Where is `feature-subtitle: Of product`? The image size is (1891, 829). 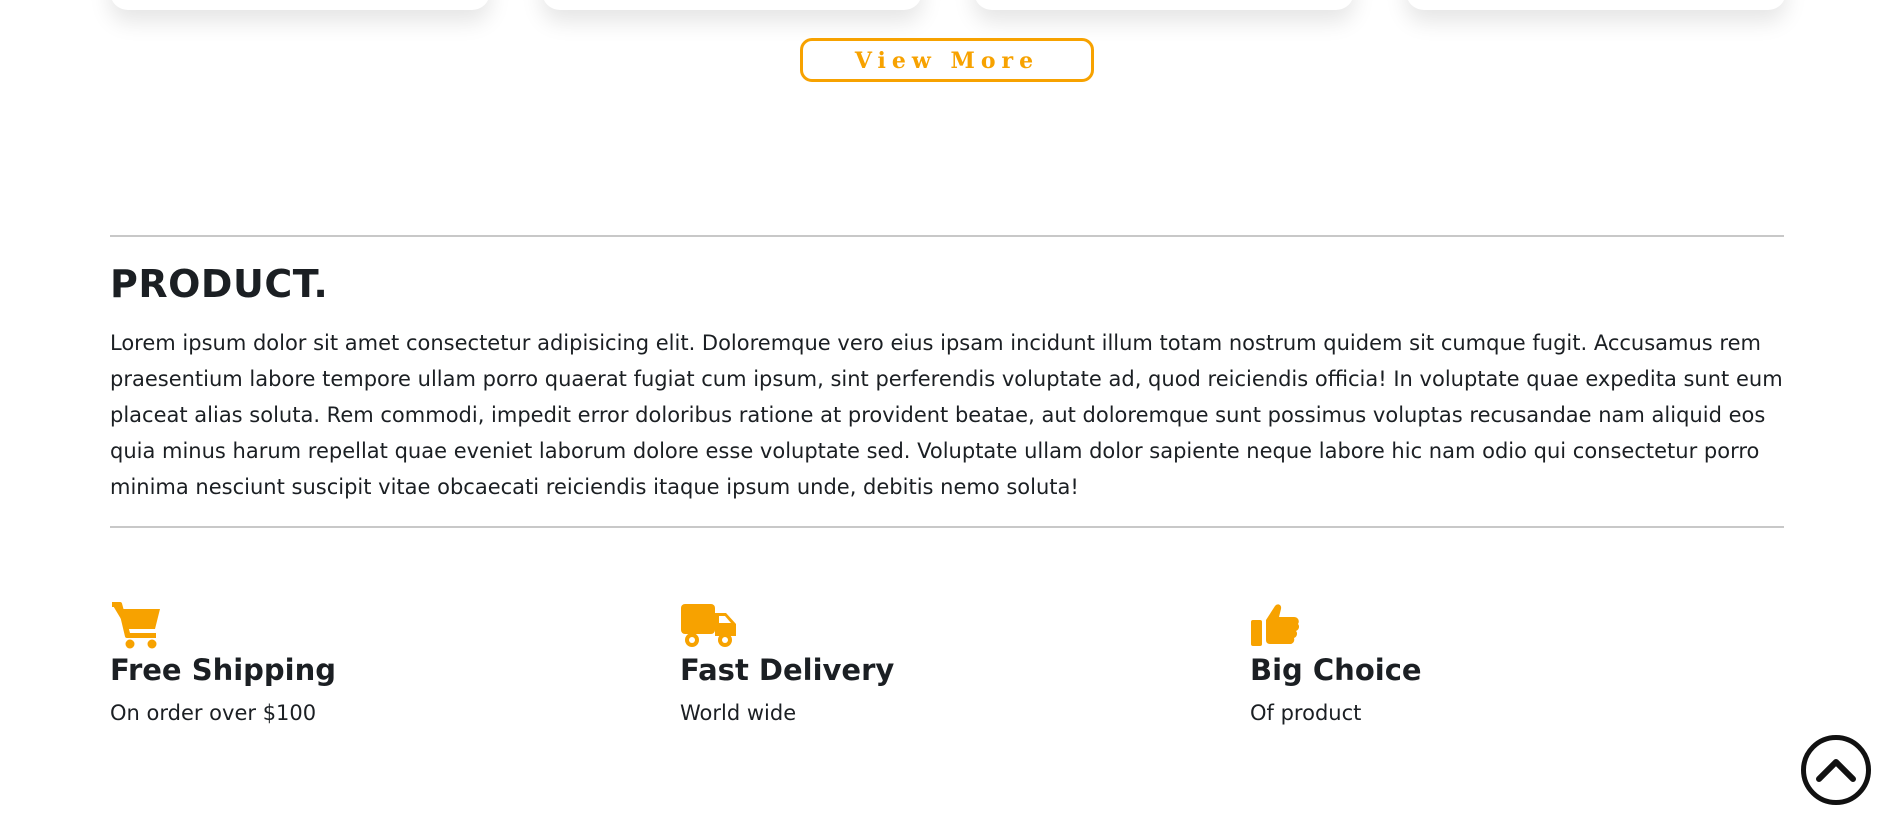 feature-subtitle: Of product is located at coordinates (1306, 713).